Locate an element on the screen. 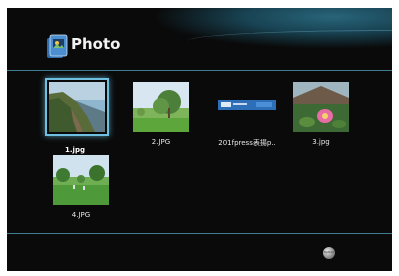 Image resolution: width=399 pixels, height=276 pixels. photo-tile-4: 3.jpg is located at coordinates (321, 114).